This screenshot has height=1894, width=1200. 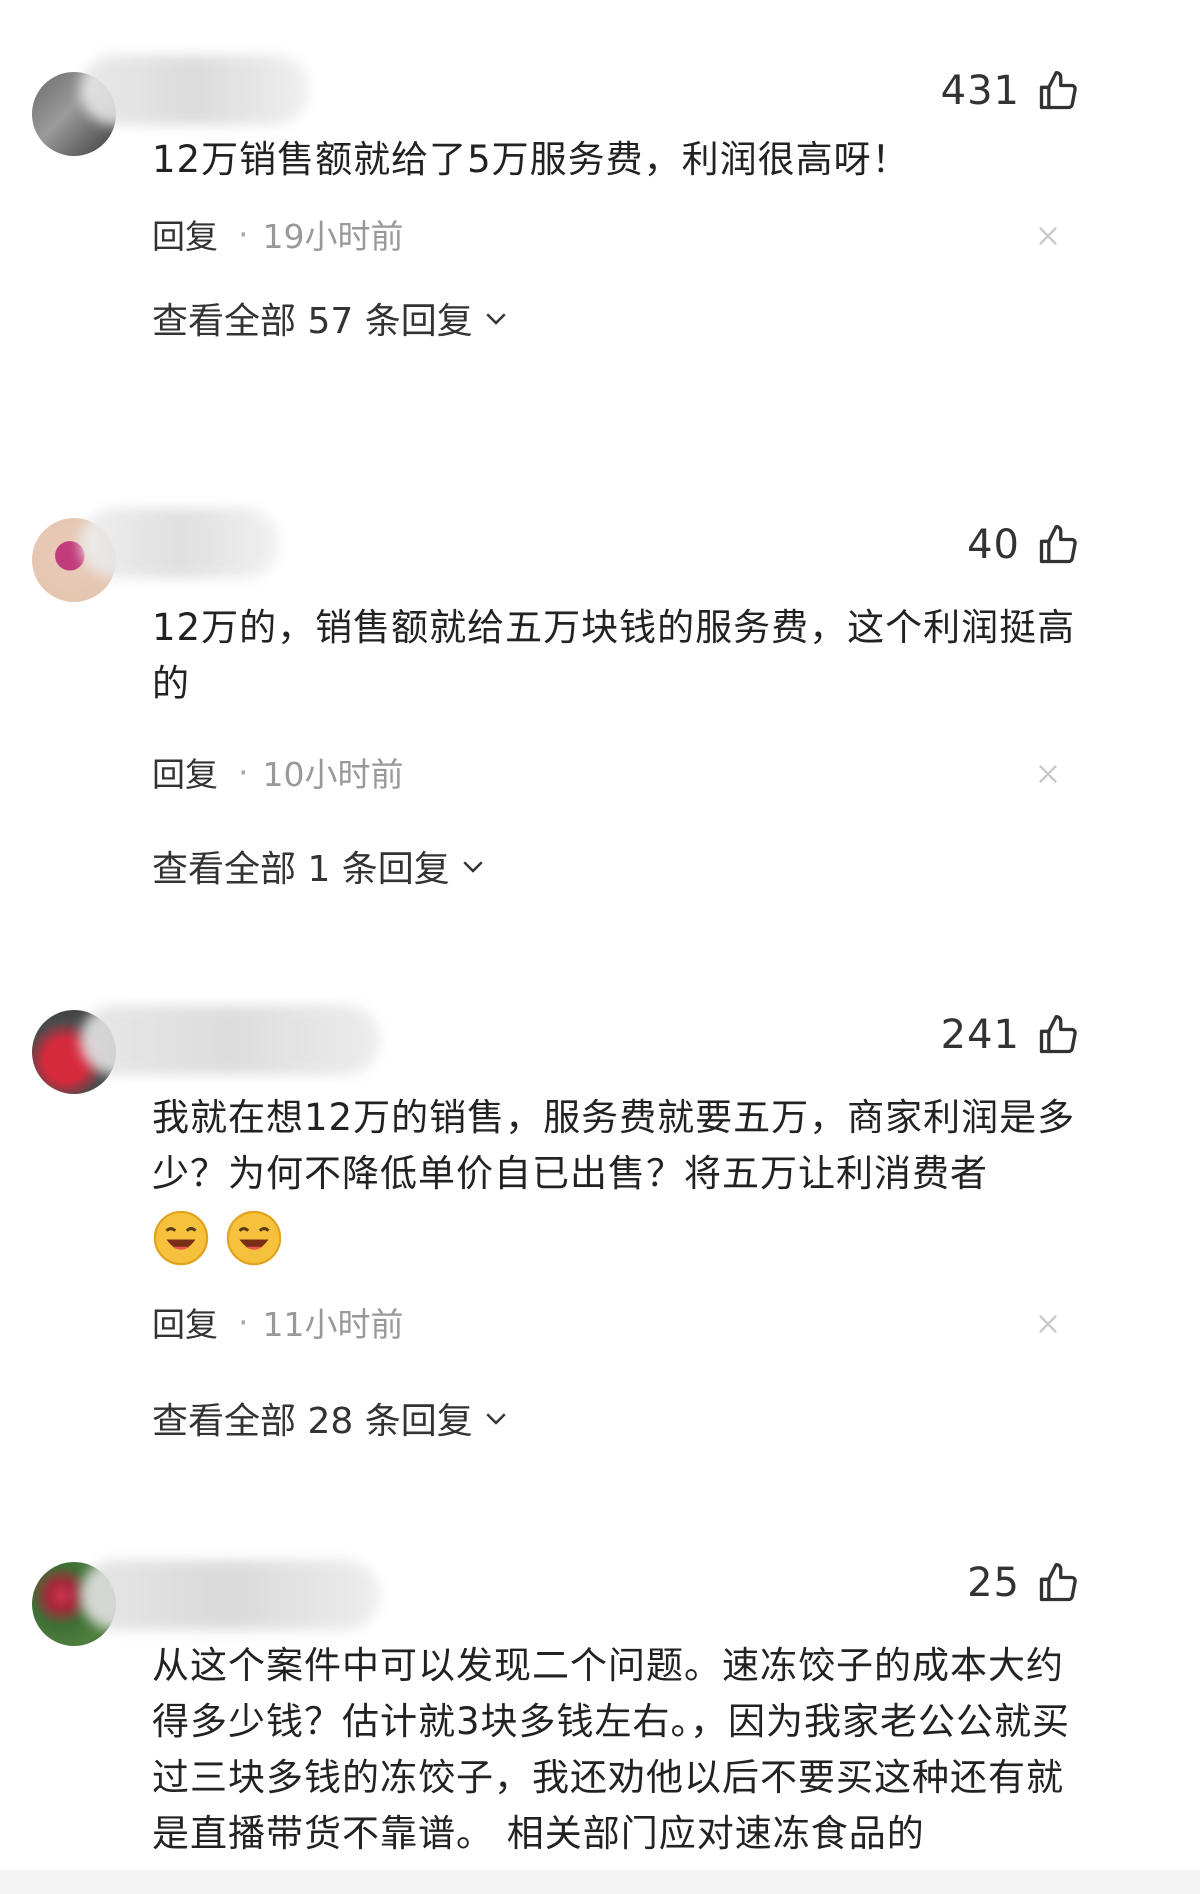 What do you see at coordinates (333, 236) in the screenshot?
I see `comment-time: 19小时前` at bounding box center [333, 236].